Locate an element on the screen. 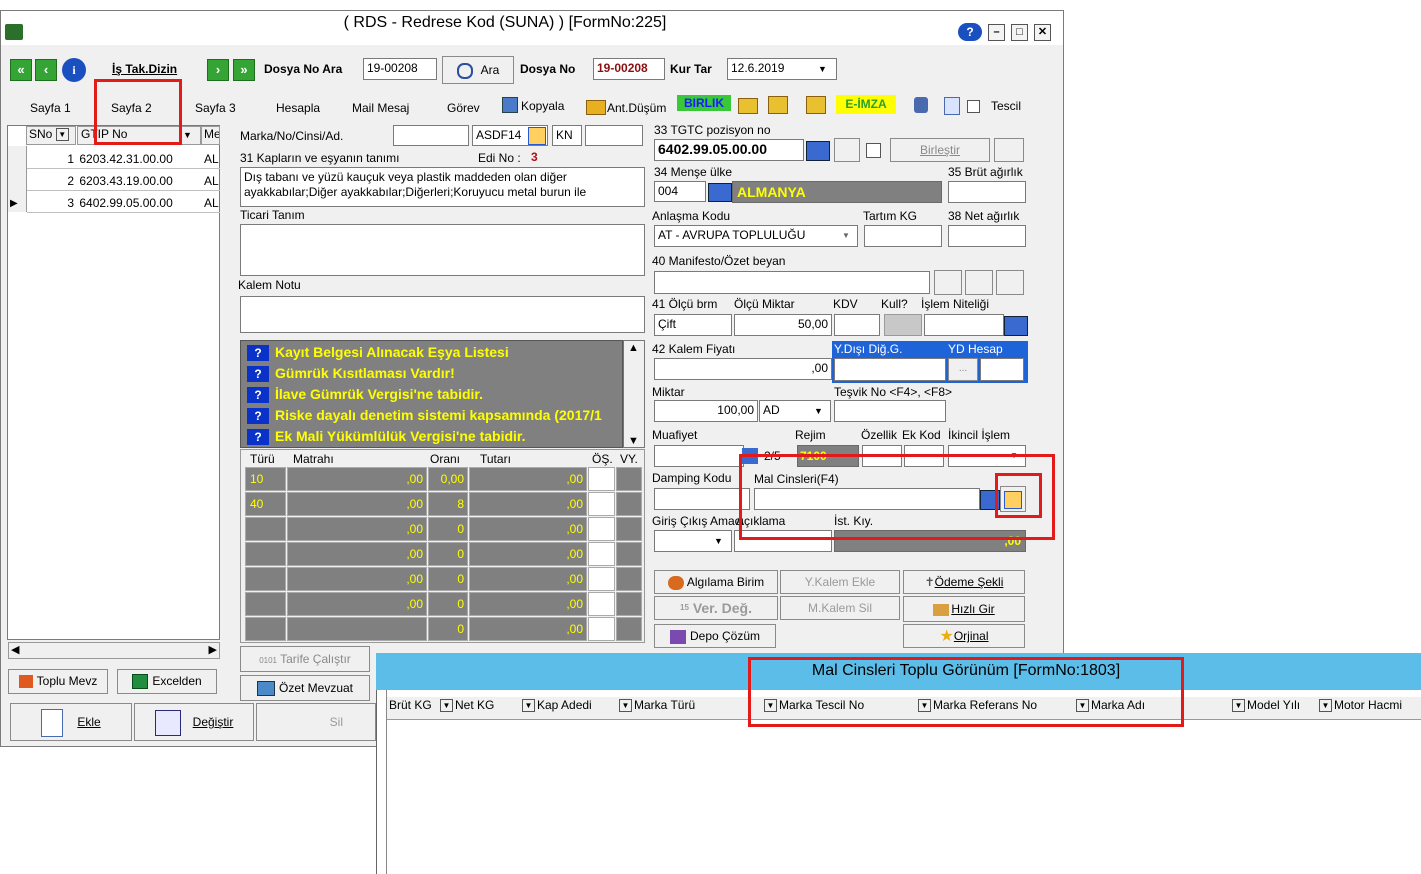 The width and height of the screenshot is (1421, 874). back-double-icon: « is located at coordinates (21, 70).